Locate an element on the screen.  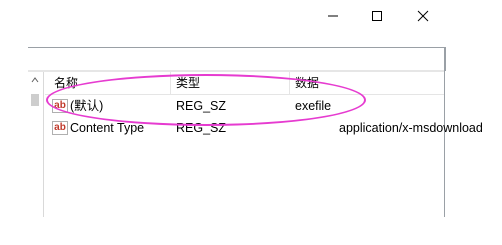
tree-pane is located at coordinates (36, 144).